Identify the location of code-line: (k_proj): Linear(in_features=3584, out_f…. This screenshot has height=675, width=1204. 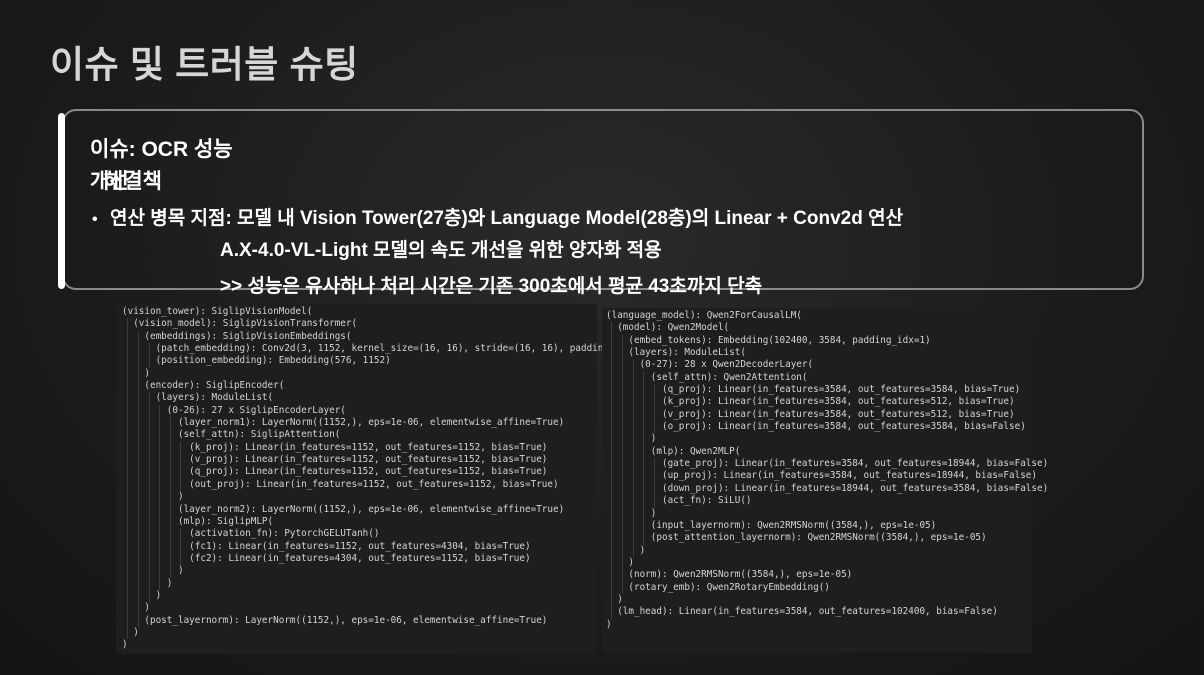
(810, 402).